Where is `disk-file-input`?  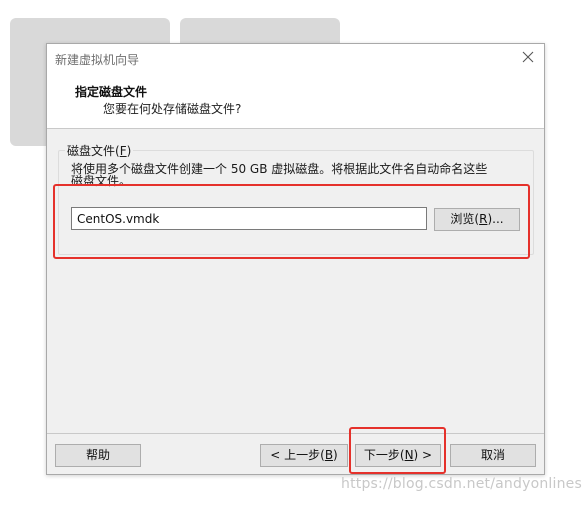 disk-file-input is located at coordinates (249, 218).